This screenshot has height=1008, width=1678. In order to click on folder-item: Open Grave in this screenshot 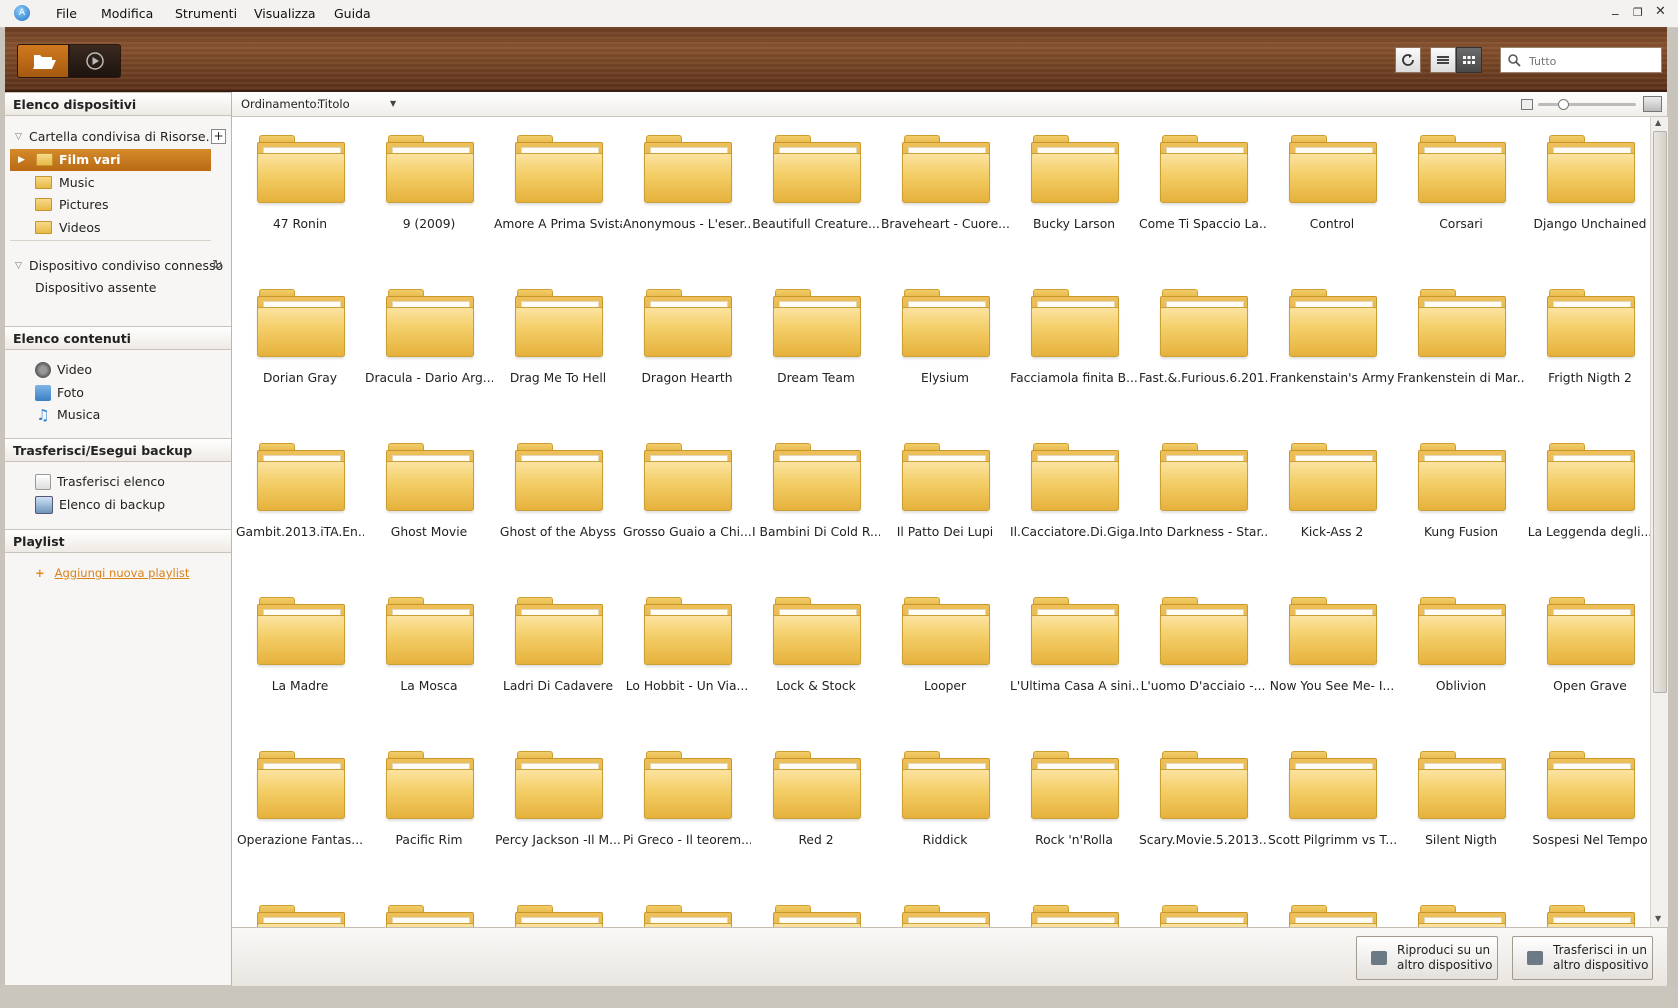, I will do `click(1588, 649)`.